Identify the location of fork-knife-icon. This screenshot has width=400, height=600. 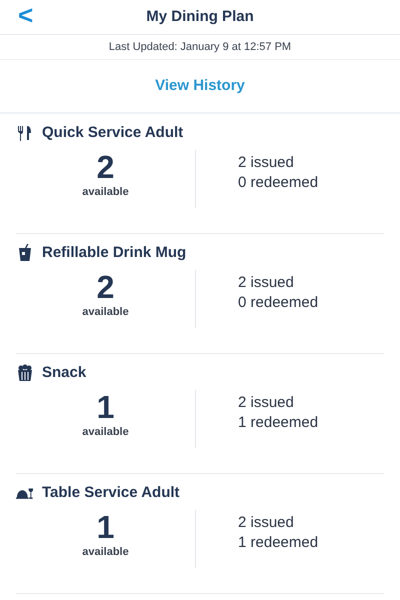
(25, 133).